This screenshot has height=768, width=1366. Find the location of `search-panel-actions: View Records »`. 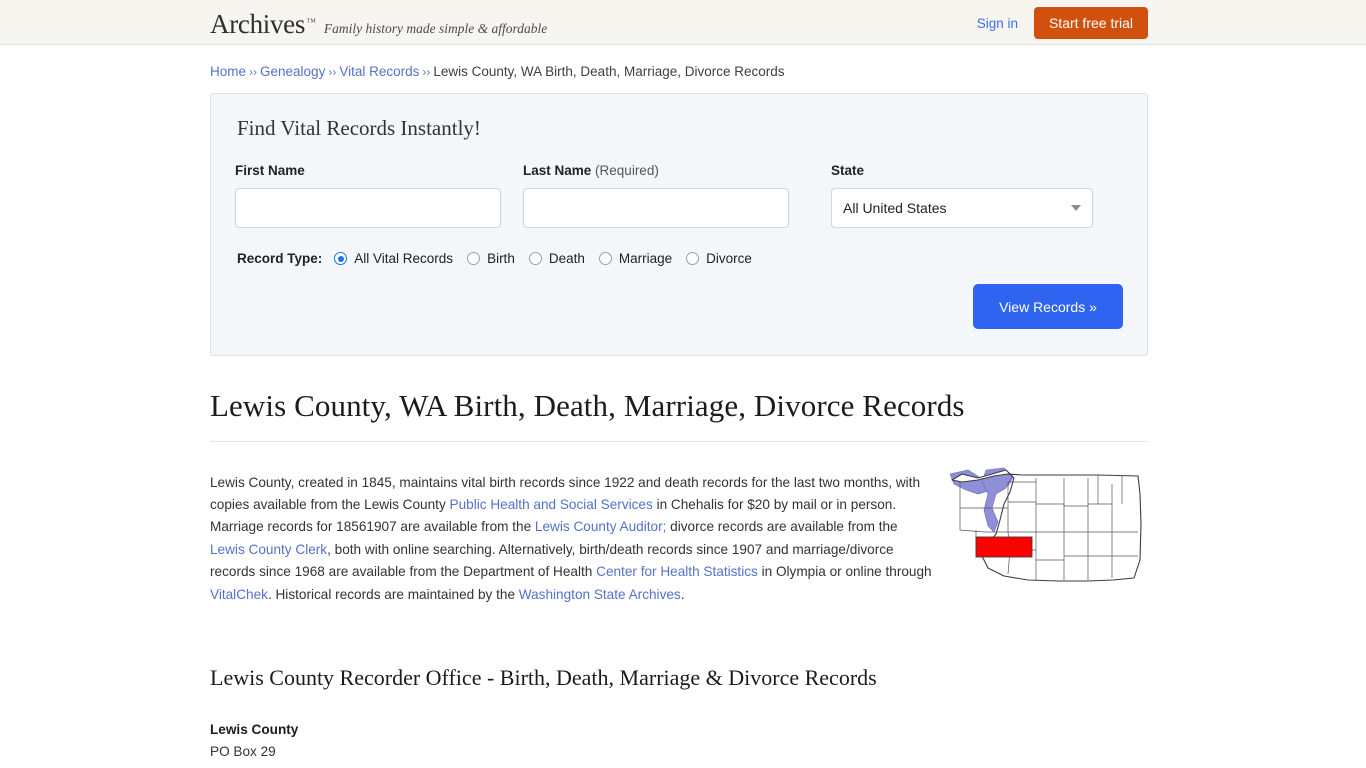

search-panel-actions: View Records » is located at coordinates (679, 306).